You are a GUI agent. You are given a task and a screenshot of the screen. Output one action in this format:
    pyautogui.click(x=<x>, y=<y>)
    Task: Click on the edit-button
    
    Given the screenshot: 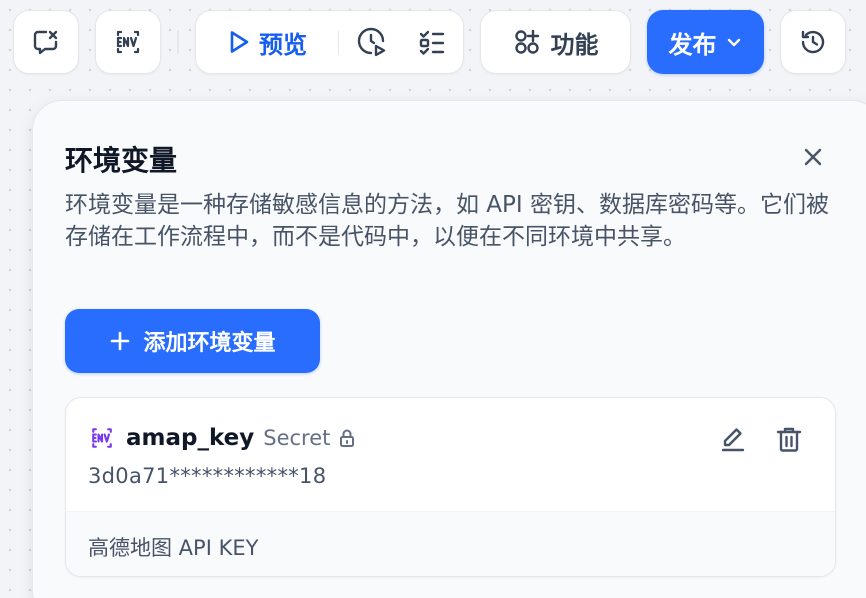 What is the action you would take?
    pyautogui.click(x=733, y=439)
    